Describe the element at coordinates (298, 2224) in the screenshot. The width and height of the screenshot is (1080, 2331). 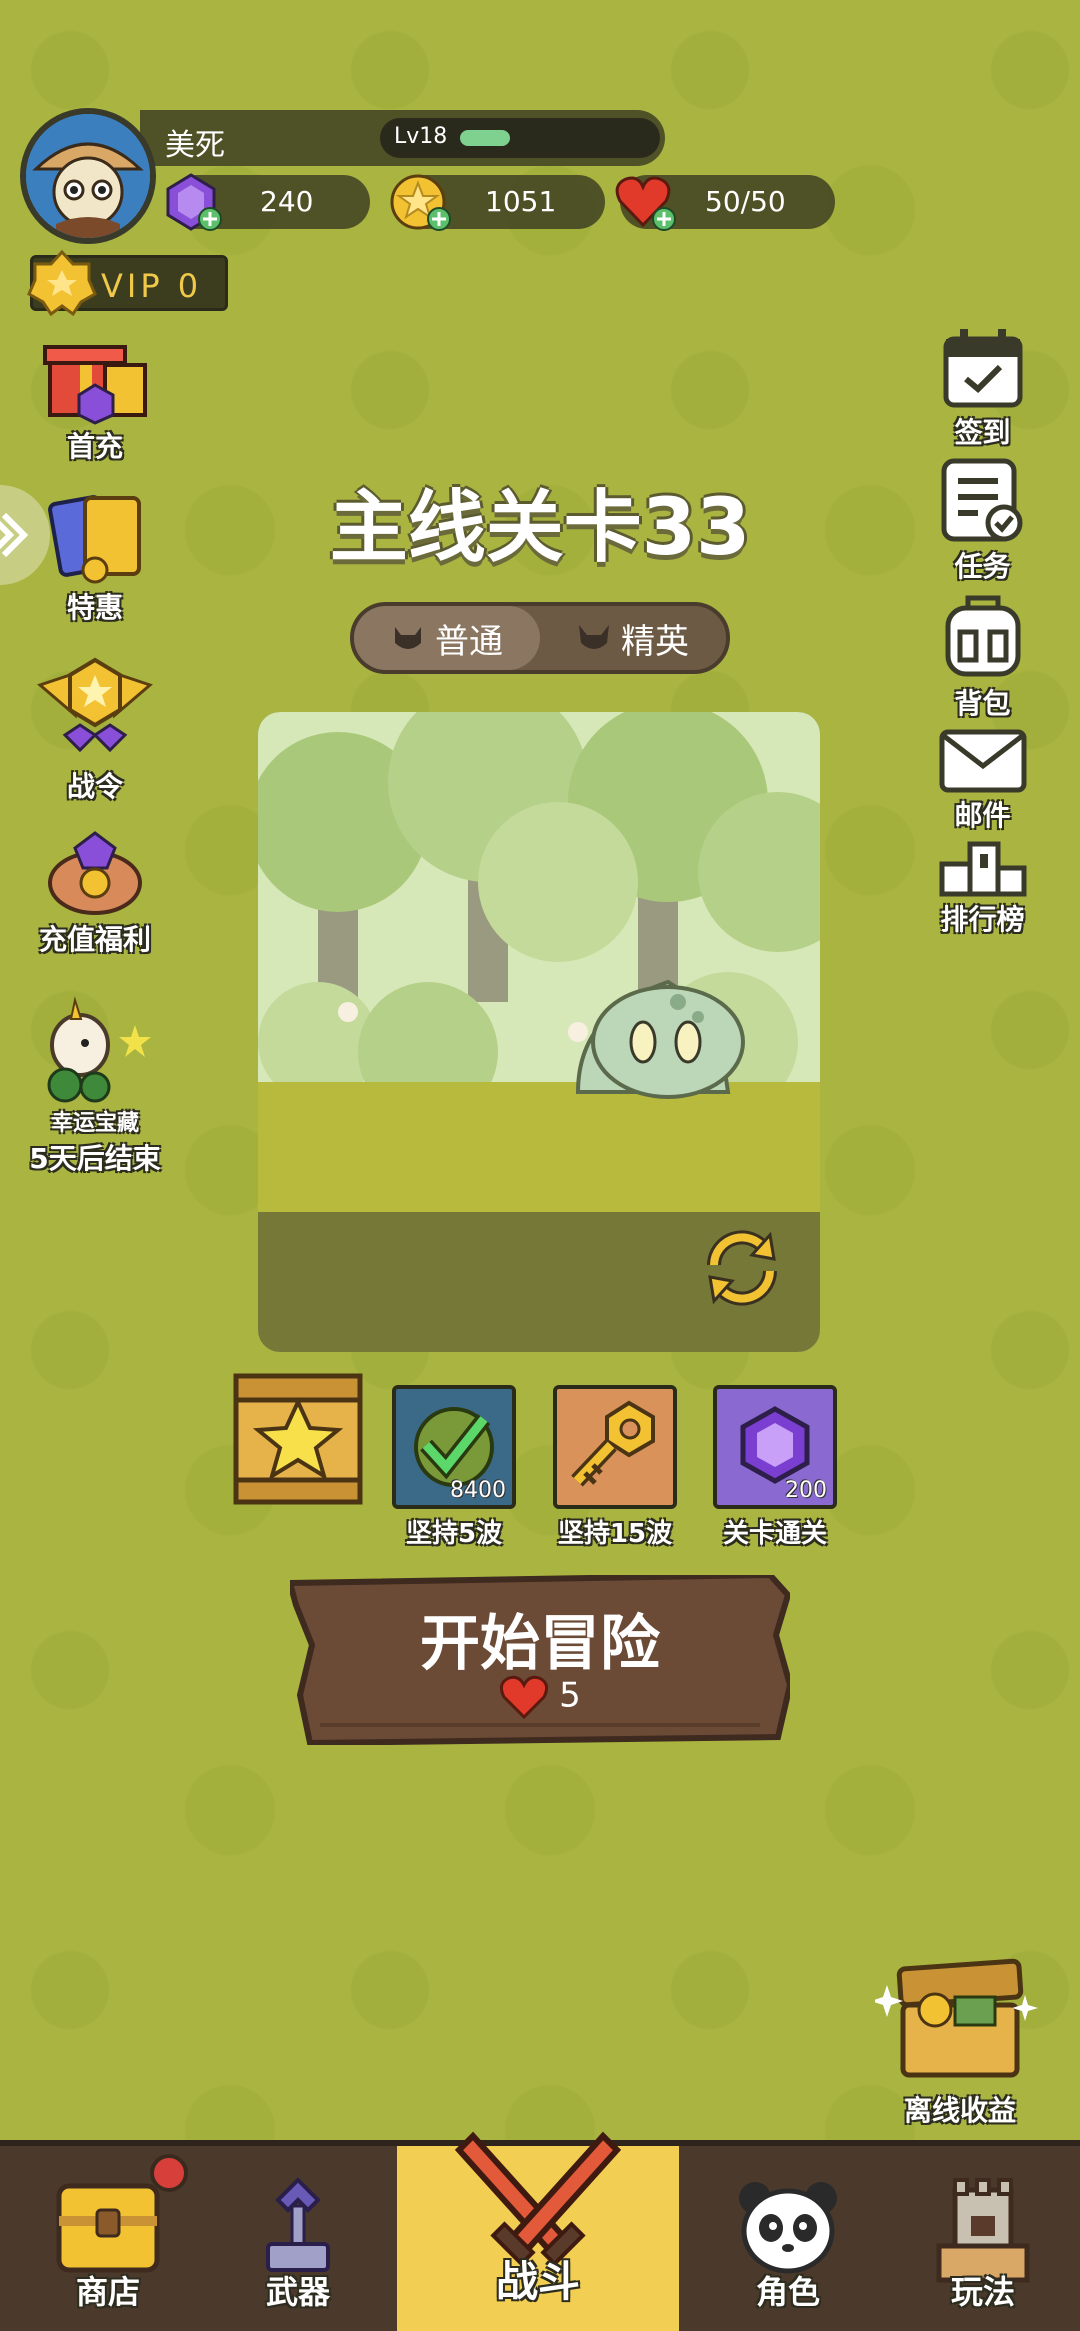
I see `weapon-icon` at that location.